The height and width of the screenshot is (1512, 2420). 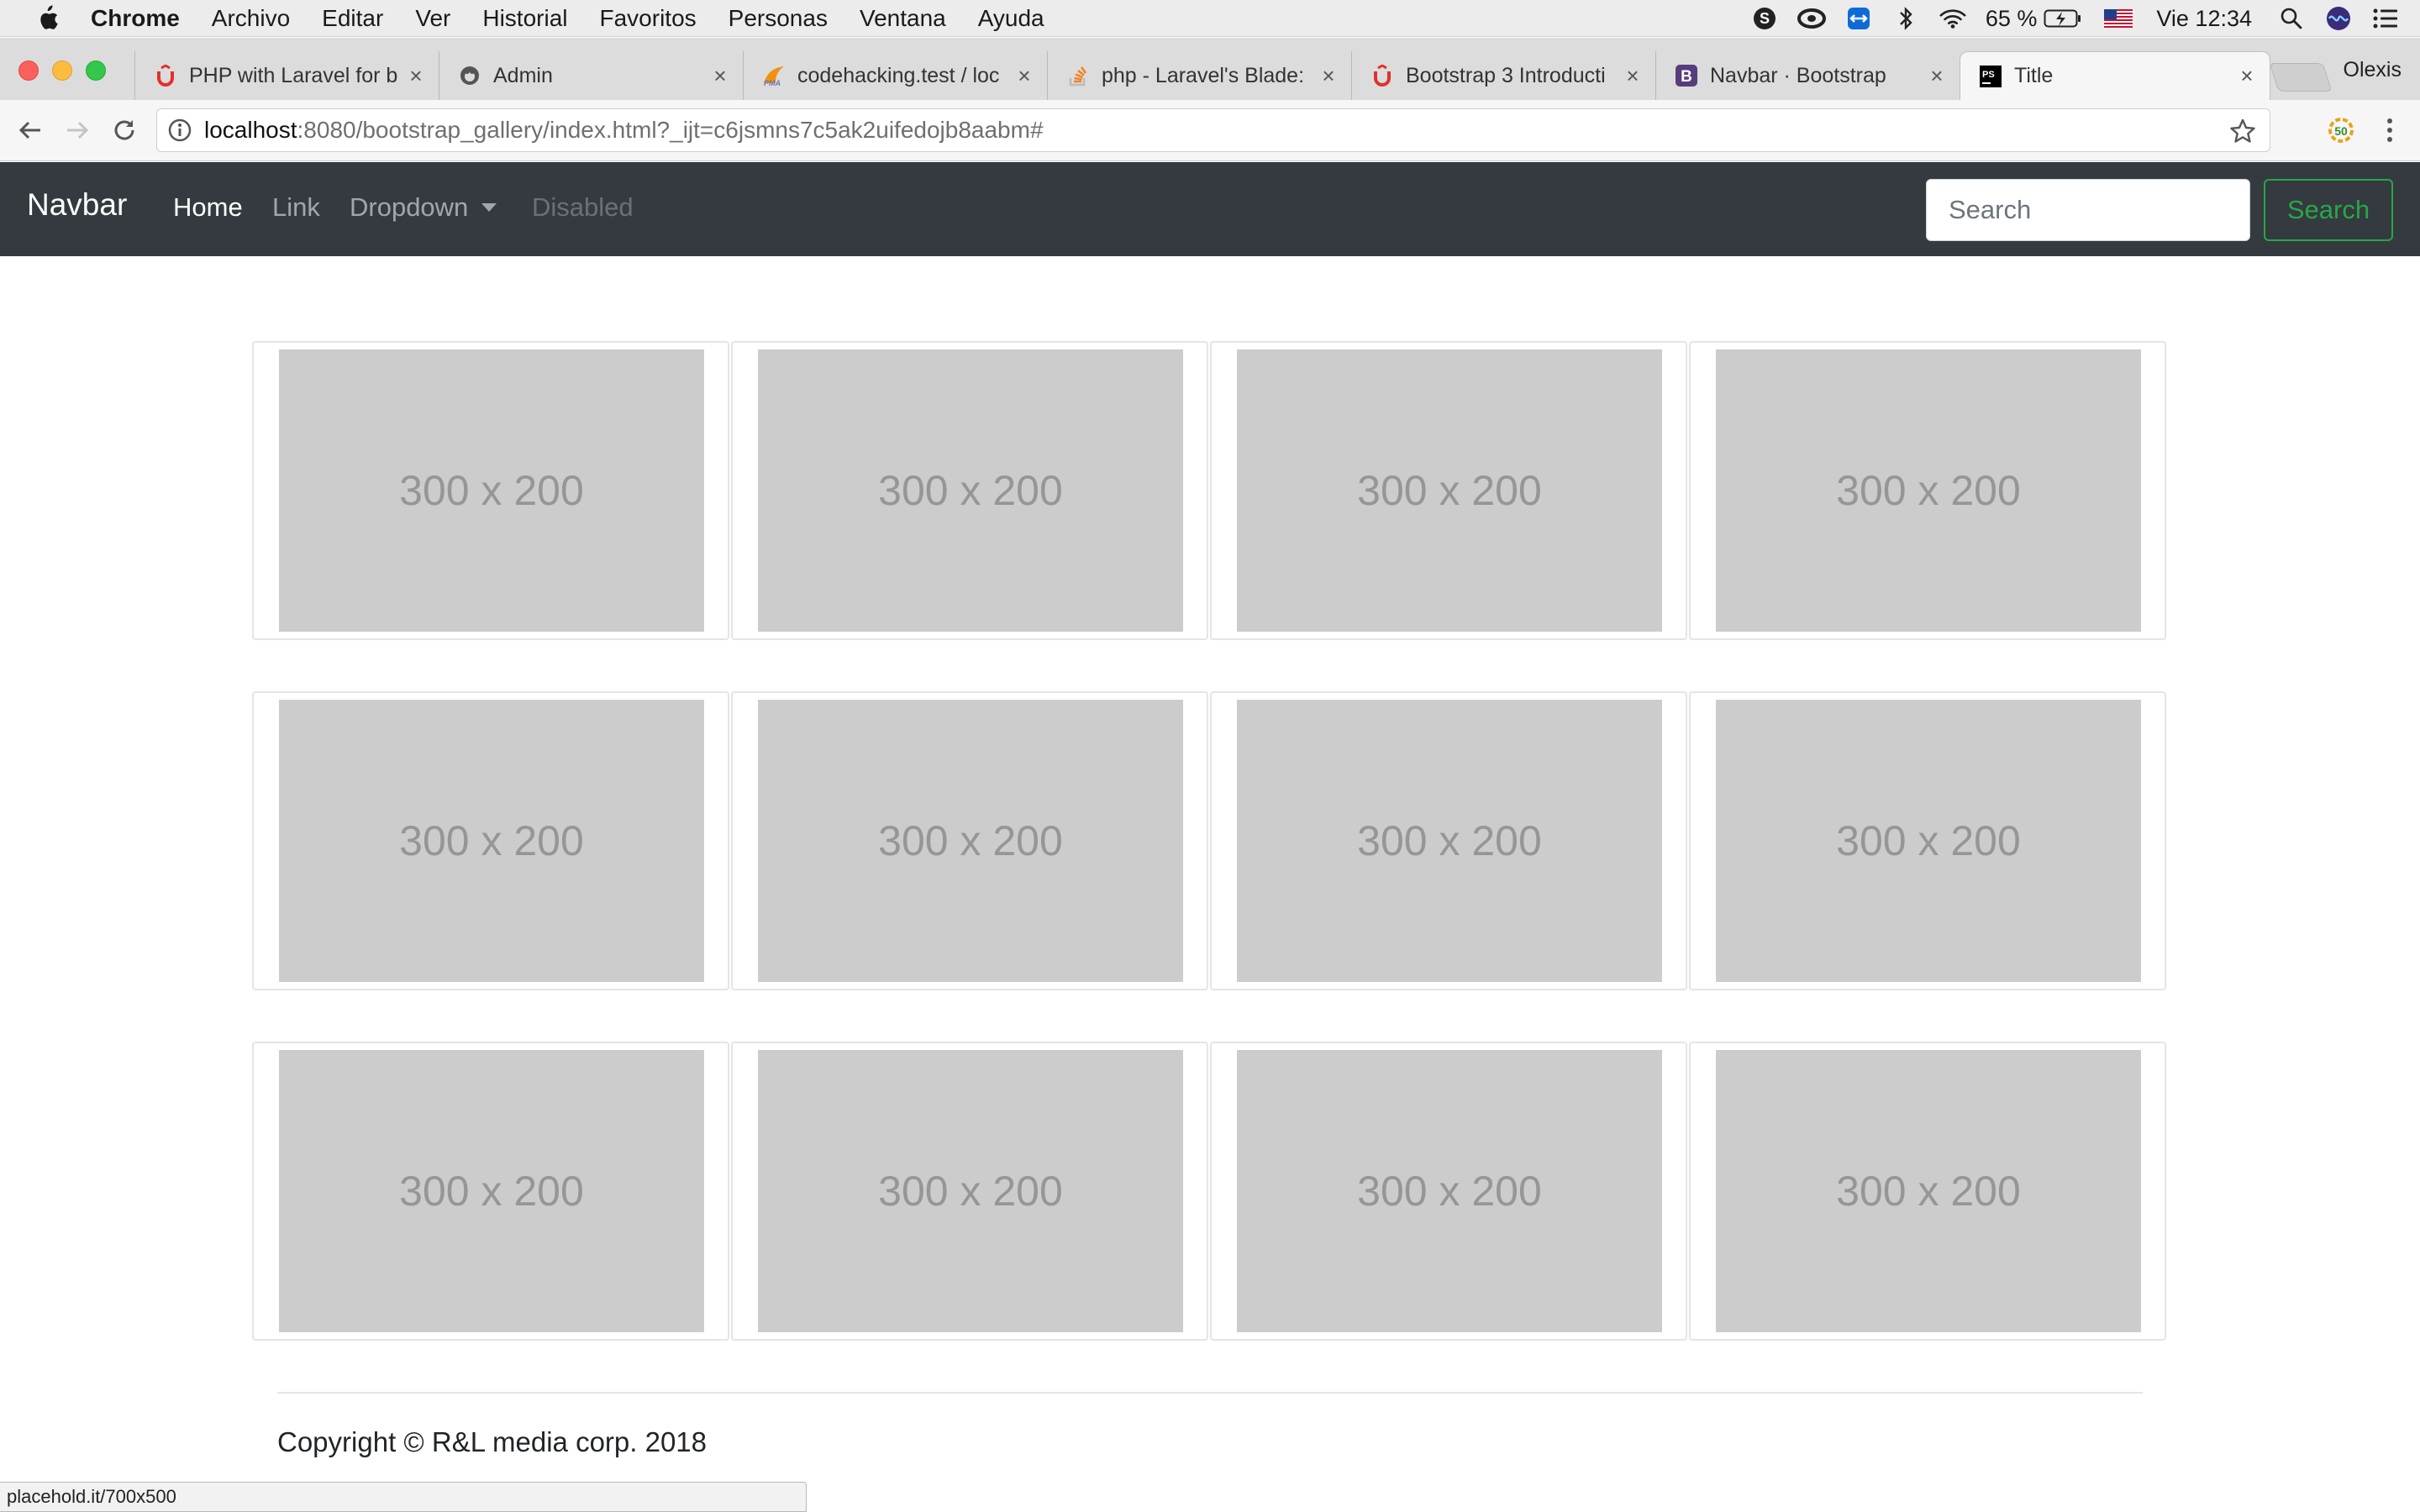 What do you see at coordinates (77, 130) in the screenshot?
I see `forward-button` at bounding box center [77, 130].